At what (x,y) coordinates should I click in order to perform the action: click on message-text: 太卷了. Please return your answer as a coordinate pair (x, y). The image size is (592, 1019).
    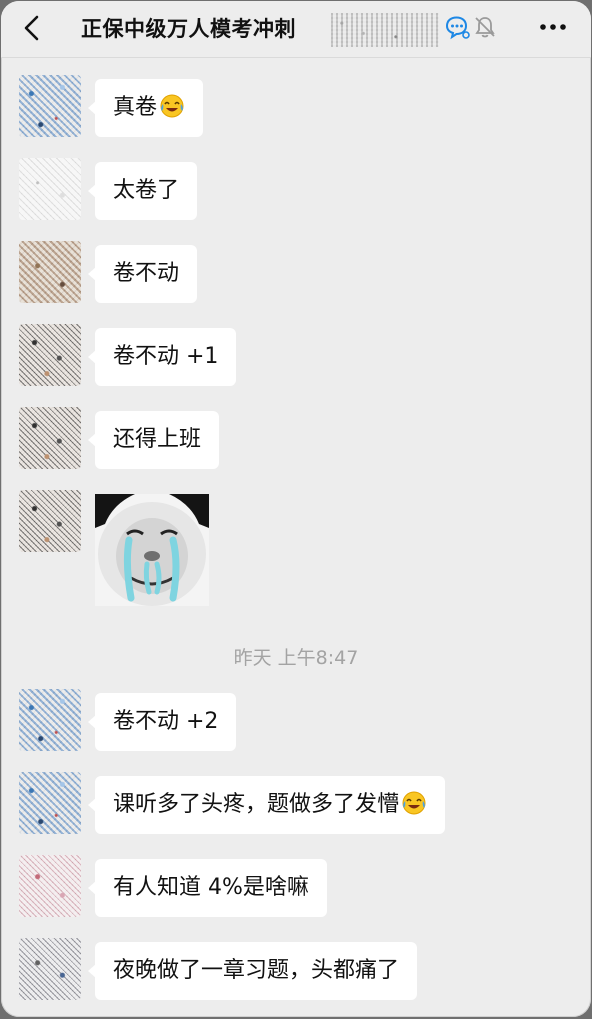
    Looking at the image, I should click on (146, 190).